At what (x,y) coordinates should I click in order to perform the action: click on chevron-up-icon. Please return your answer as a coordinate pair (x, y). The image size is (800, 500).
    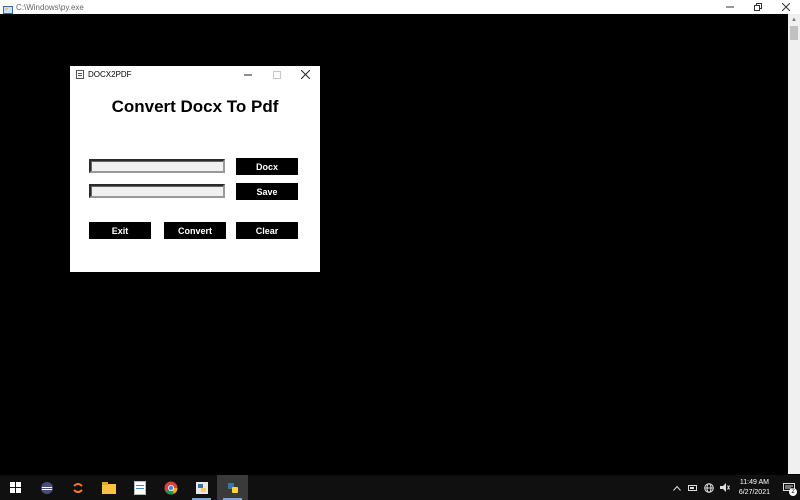
    Looking at the image, I should click on (677, 487).